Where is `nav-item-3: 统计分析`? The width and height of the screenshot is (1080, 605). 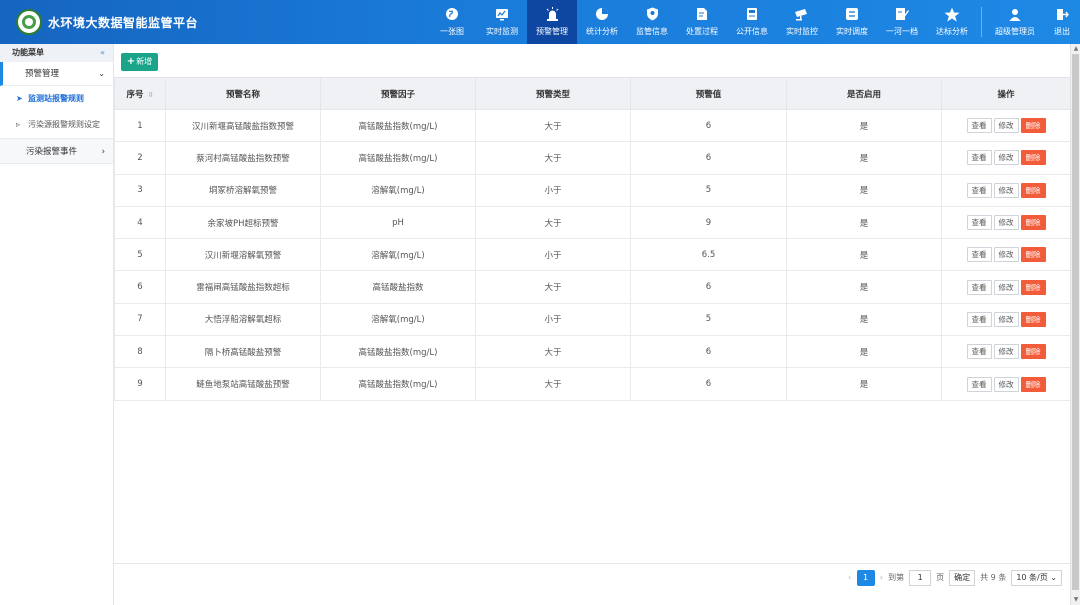 nav-item-3: 统计分析 is located at coordinates (602, 22).